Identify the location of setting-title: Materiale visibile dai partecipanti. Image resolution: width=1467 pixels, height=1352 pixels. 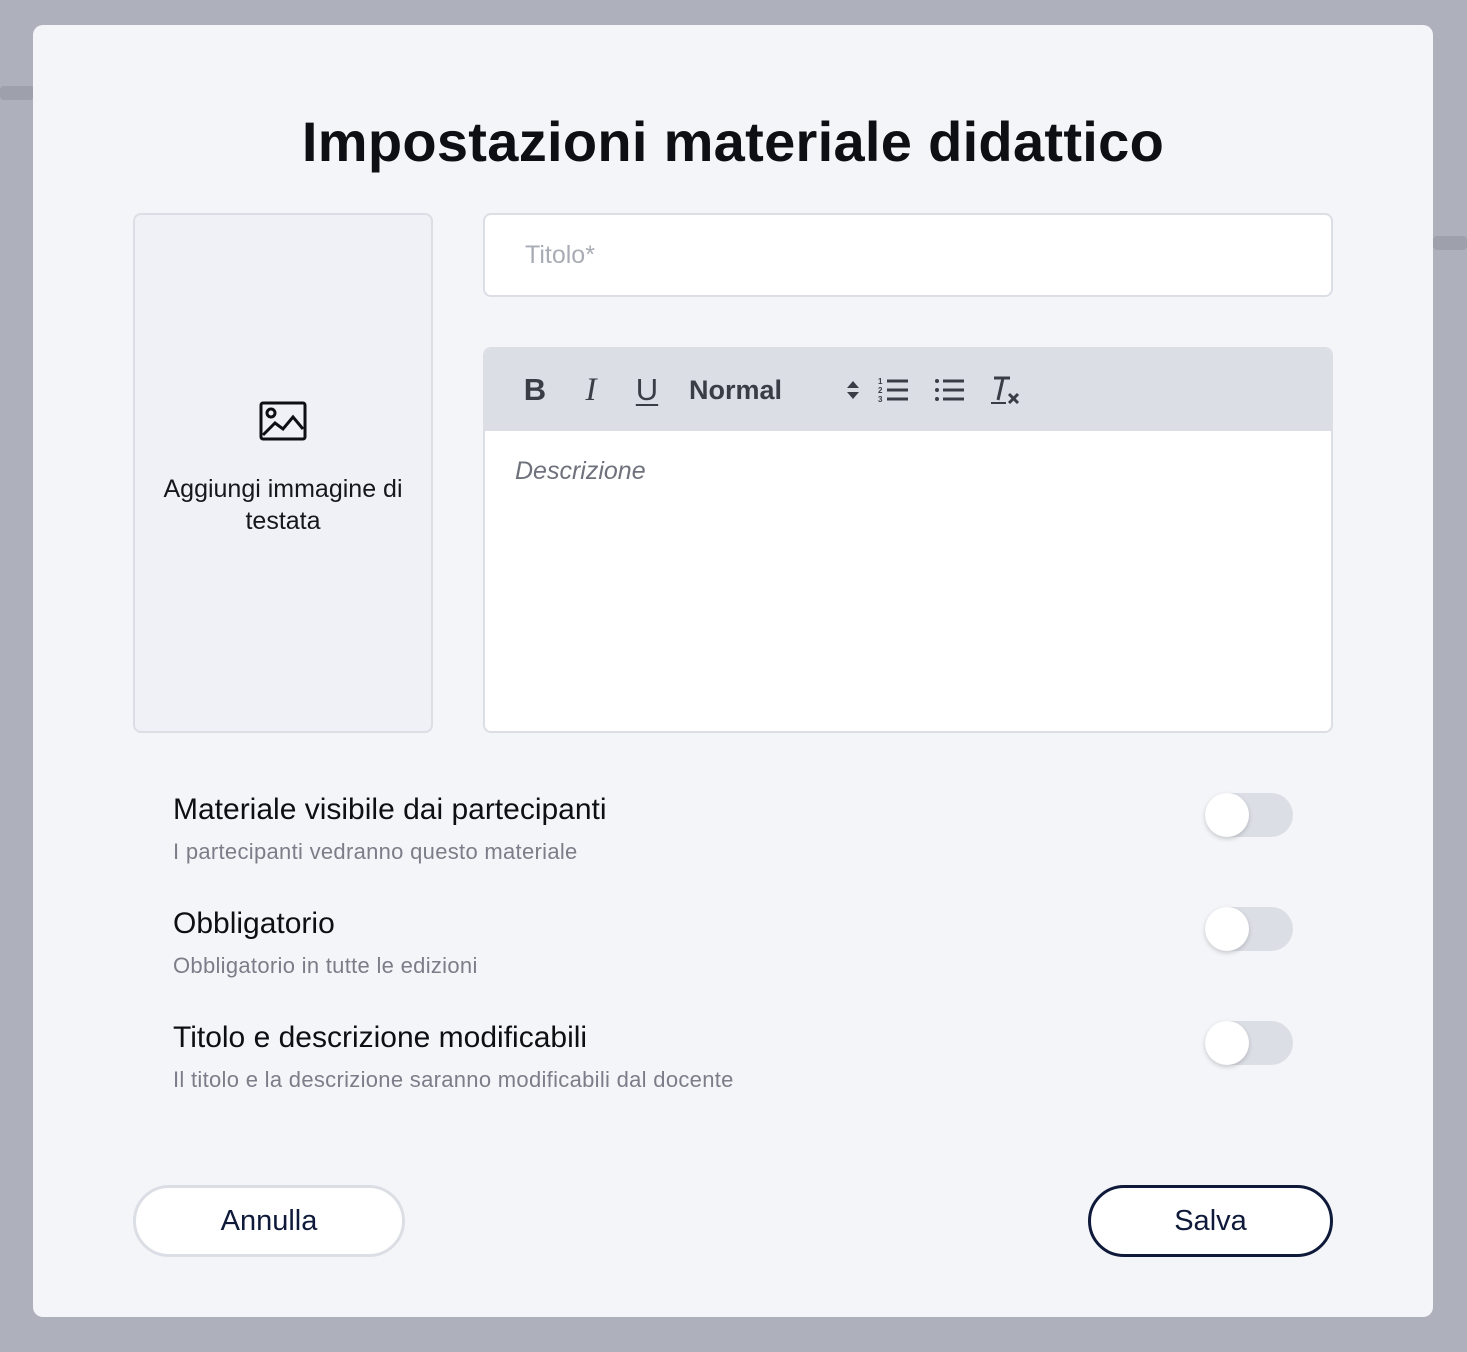
(390, 809).